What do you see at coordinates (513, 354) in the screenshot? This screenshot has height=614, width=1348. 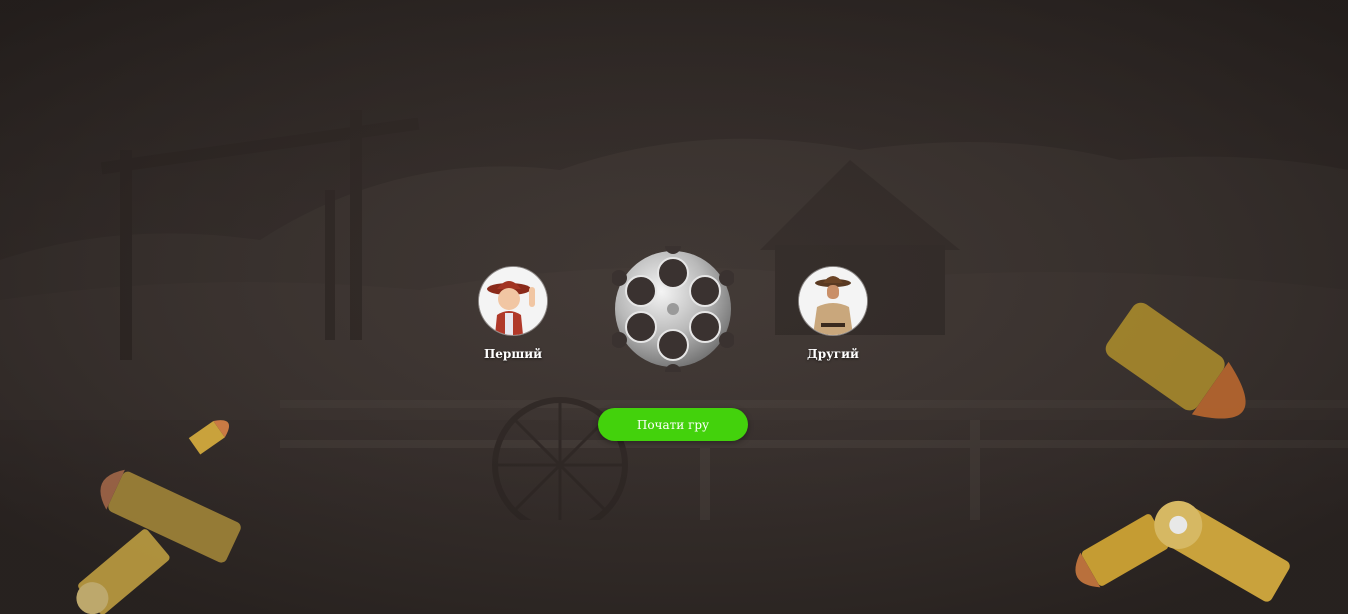 I see `player-first-name: Перший` at bounding box center [513, 354].